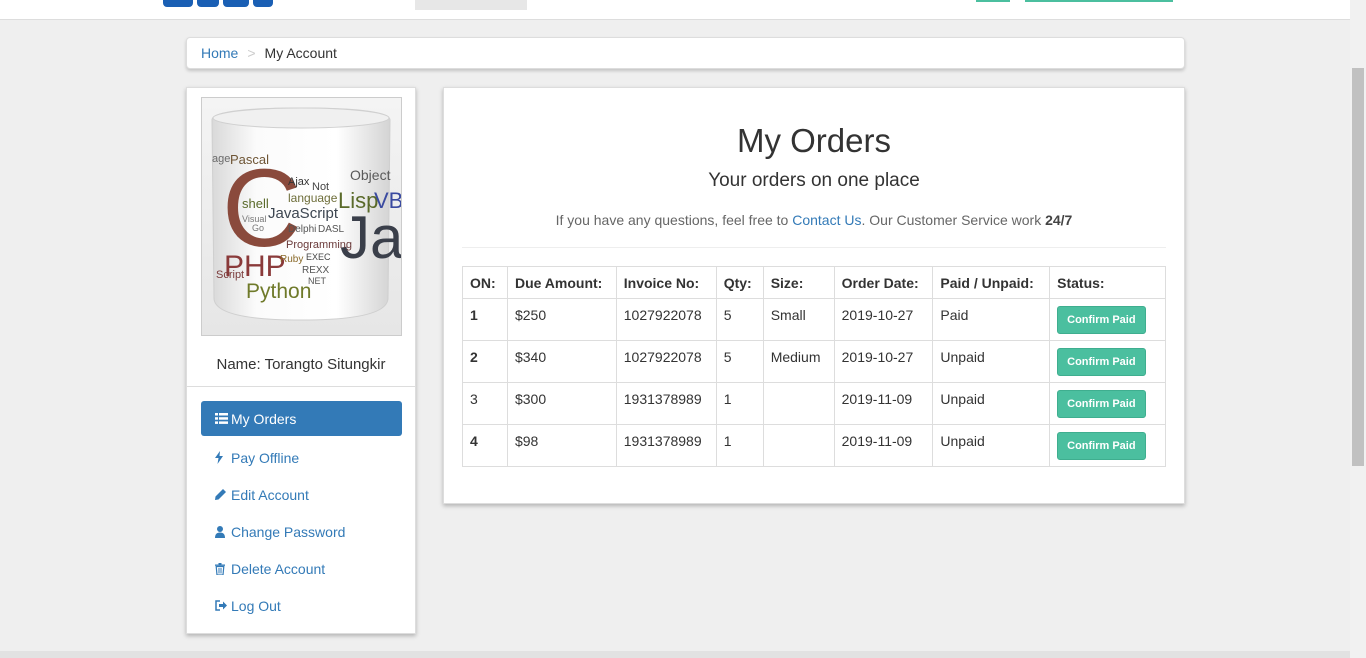  Describe the element at coordinates (222, 457) in the screenshot. I see `bolt-icon` at that location.